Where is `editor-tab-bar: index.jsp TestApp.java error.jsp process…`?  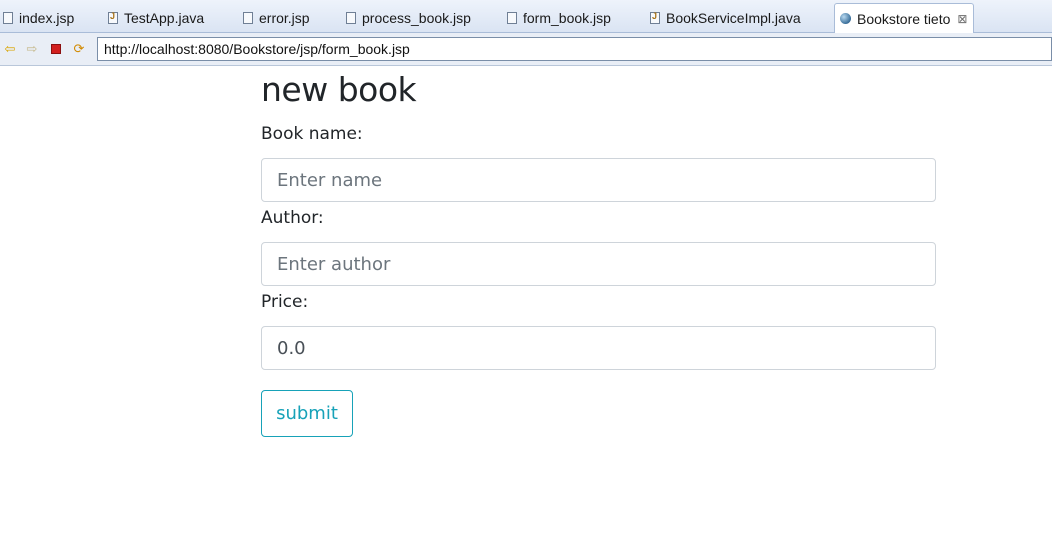 editor-tab-bar: index.jsp TestApp.java error.jsp process… is located at coordinates (526, 16).